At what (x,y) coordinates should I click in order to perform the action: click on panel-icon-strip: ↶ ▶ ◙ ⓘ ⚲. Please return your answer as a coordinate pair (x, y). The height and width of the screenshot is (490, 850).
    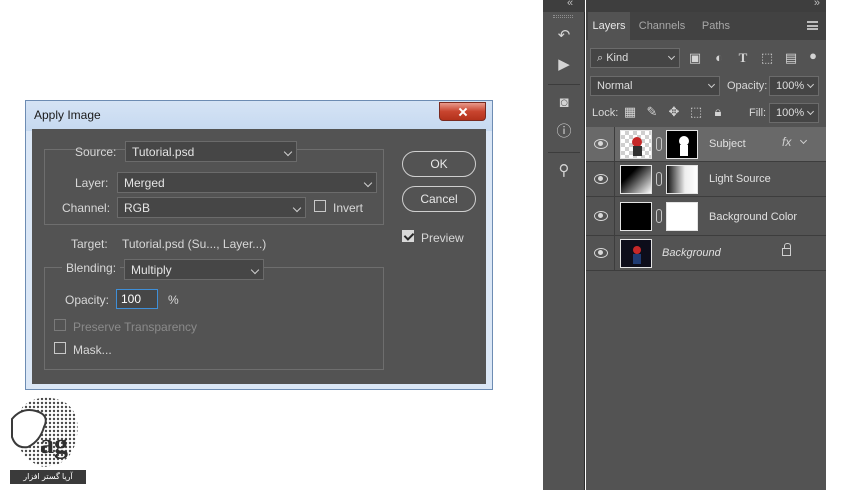
    Looking at the image, I should click on (564, 245).